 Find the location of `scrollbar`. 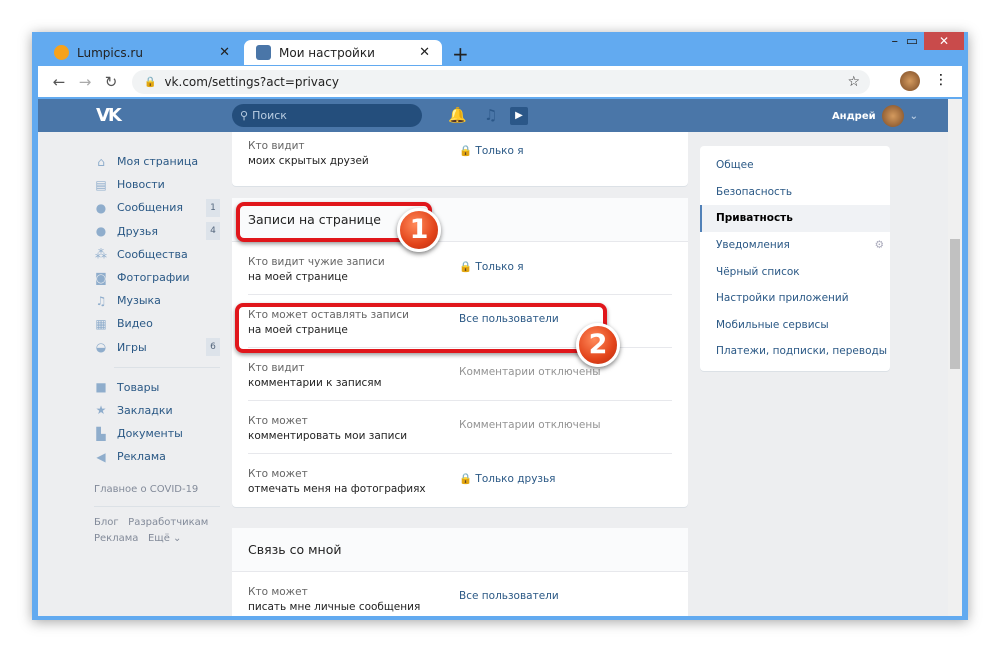

scrollbar is located at coordinates (955, 357).